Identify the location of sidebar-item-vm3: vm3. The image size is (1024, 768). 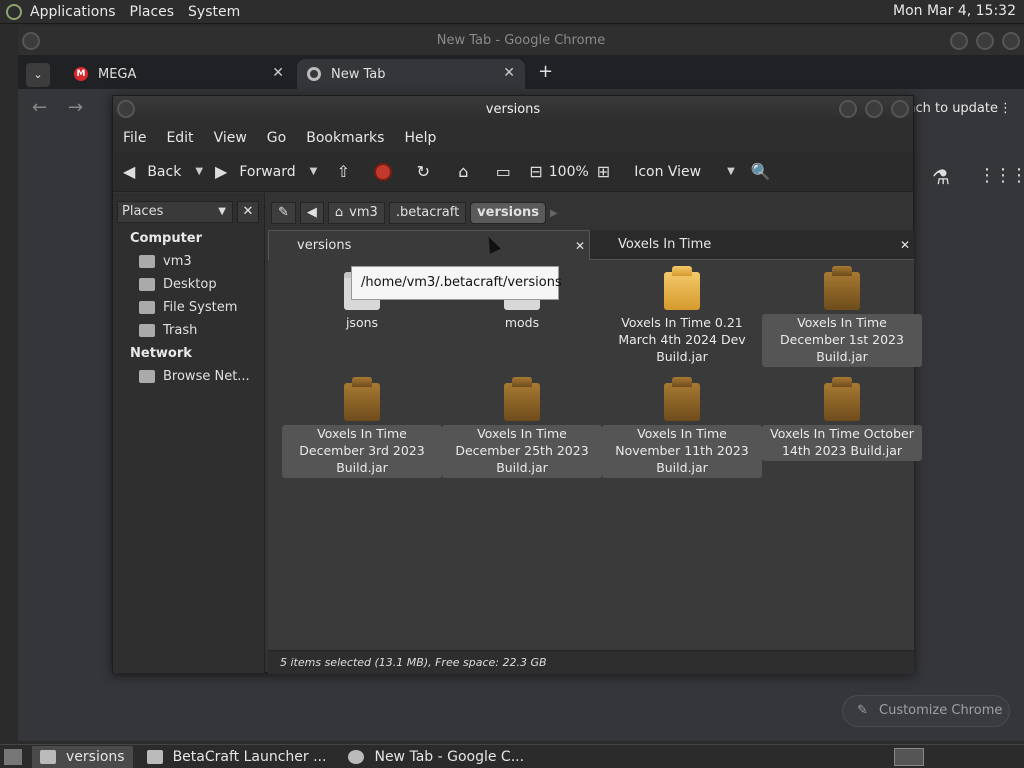
(165, 261).